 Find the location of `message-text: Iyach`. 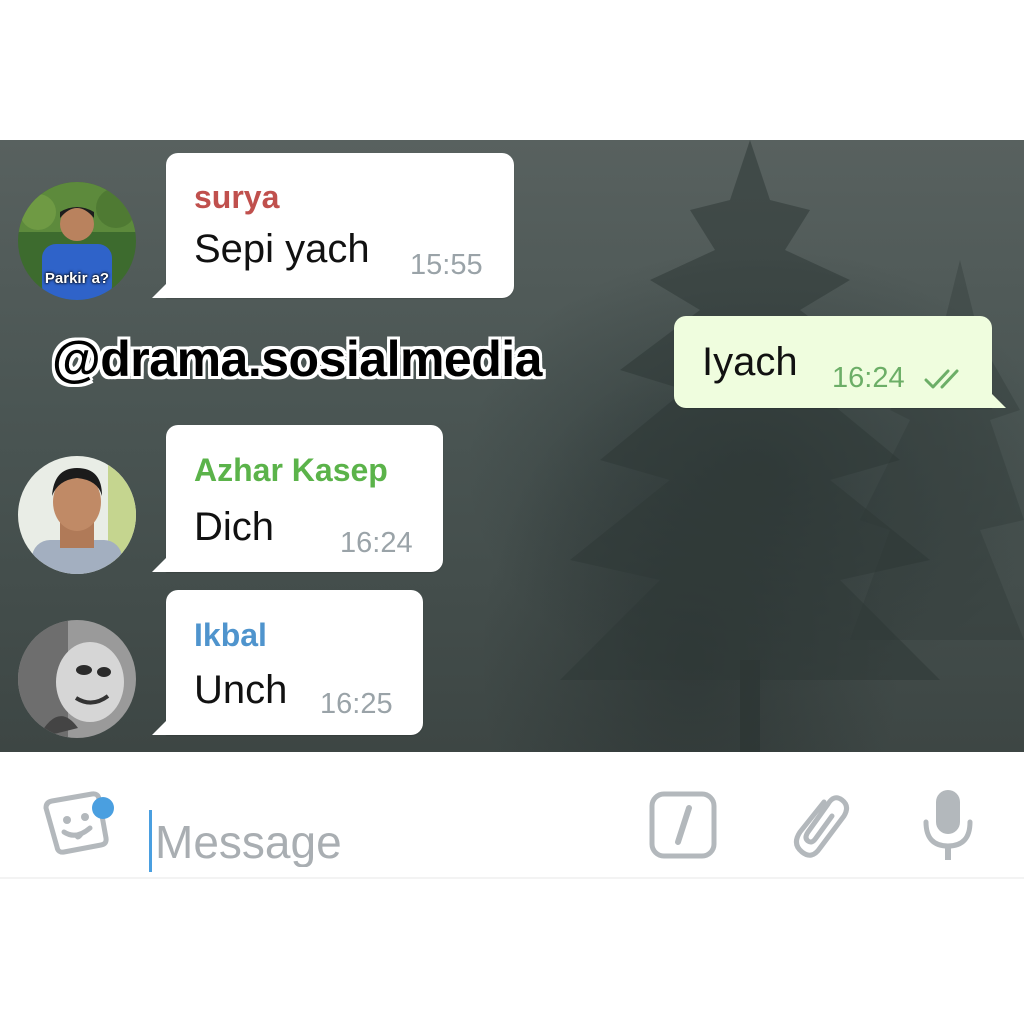

message-text: Iyach is located at coordinates (750, 362).